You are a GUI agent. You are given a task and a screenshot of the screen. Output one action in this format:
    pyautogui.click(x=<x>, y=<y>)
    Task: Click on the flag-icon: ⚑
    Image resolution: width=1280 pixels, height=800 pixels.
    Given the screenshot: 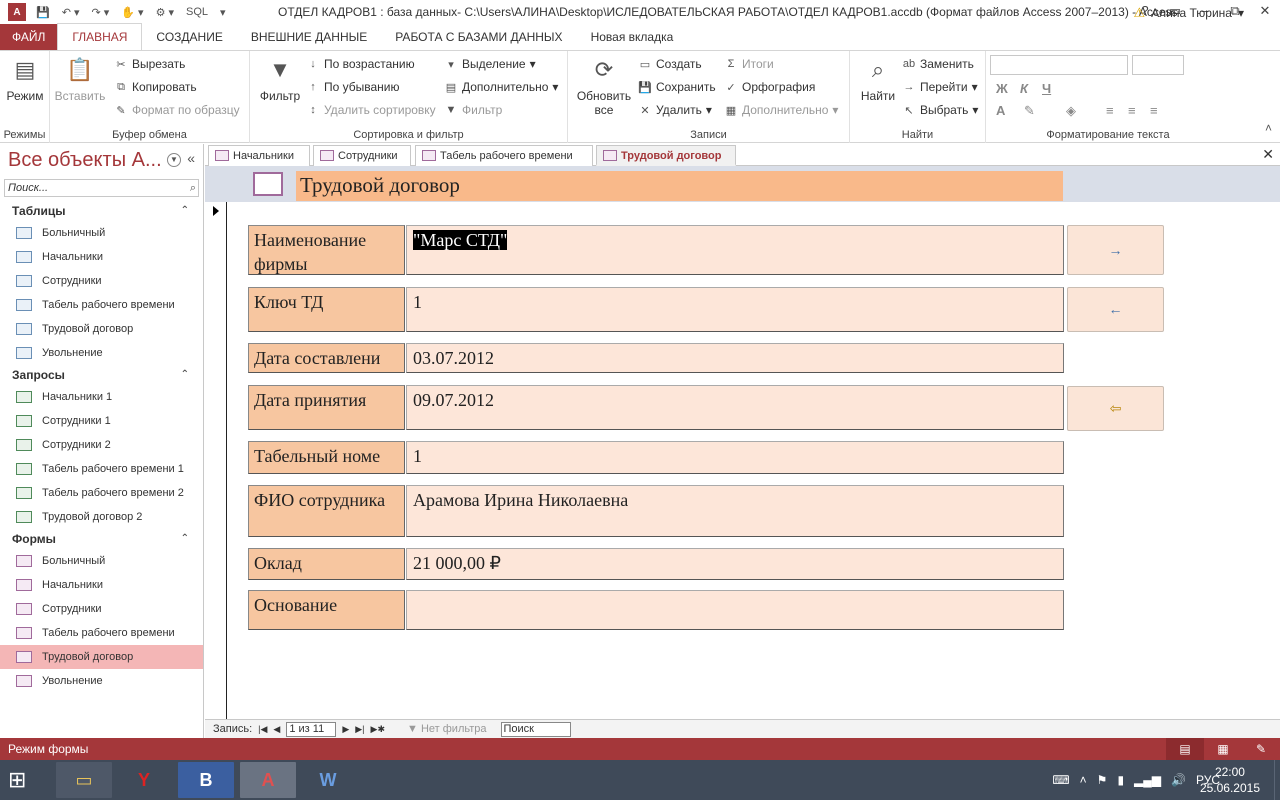 What is the action you would take?
    pyautogui.click(x=1102, y=780)
    